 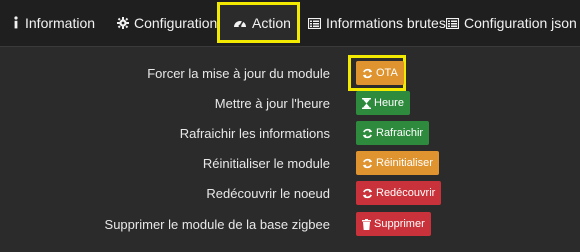 What do you see at coordinates (400, 133) in the screenshot?
I see `button-label: Rafraichir` at bounding box center [400, 133].